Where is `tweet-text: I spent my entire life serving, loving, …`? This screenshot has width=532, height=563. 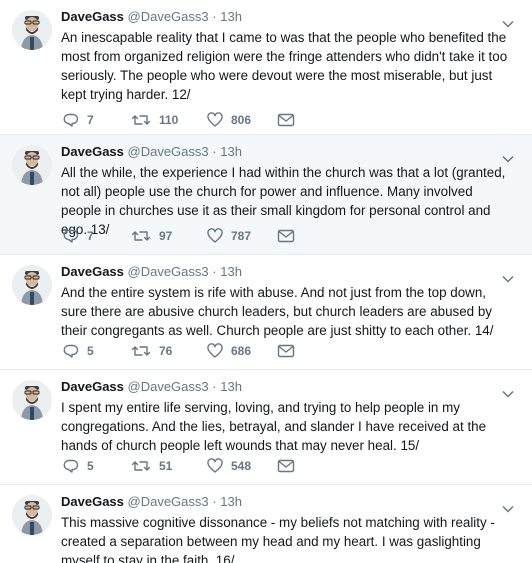
tweet-text: I spent my entire life serving, loving, … is located at coordinates (274, 426).